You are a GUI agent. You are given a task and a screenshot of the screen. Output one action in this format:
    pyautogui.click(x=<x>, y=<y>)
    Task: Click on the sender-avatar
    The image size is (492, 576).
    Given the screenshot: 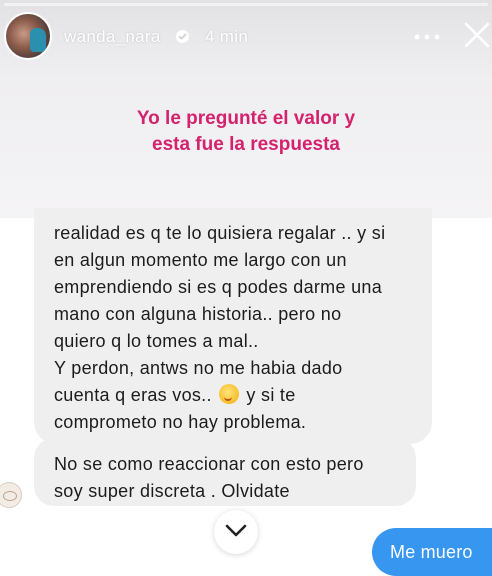 What is the action you would take?
    pyautogui.click(x=11, y=495)
    